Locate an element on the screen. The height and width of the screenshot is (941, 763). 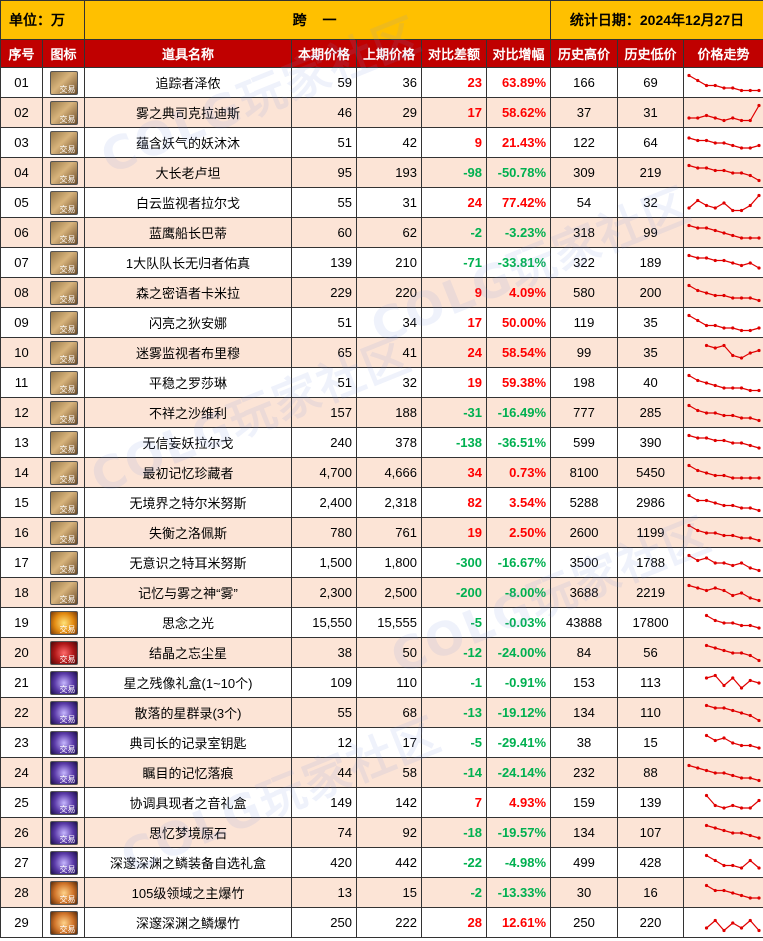
item-name: 白云监视者拉尔戈 is located at coordinates (188, 202).